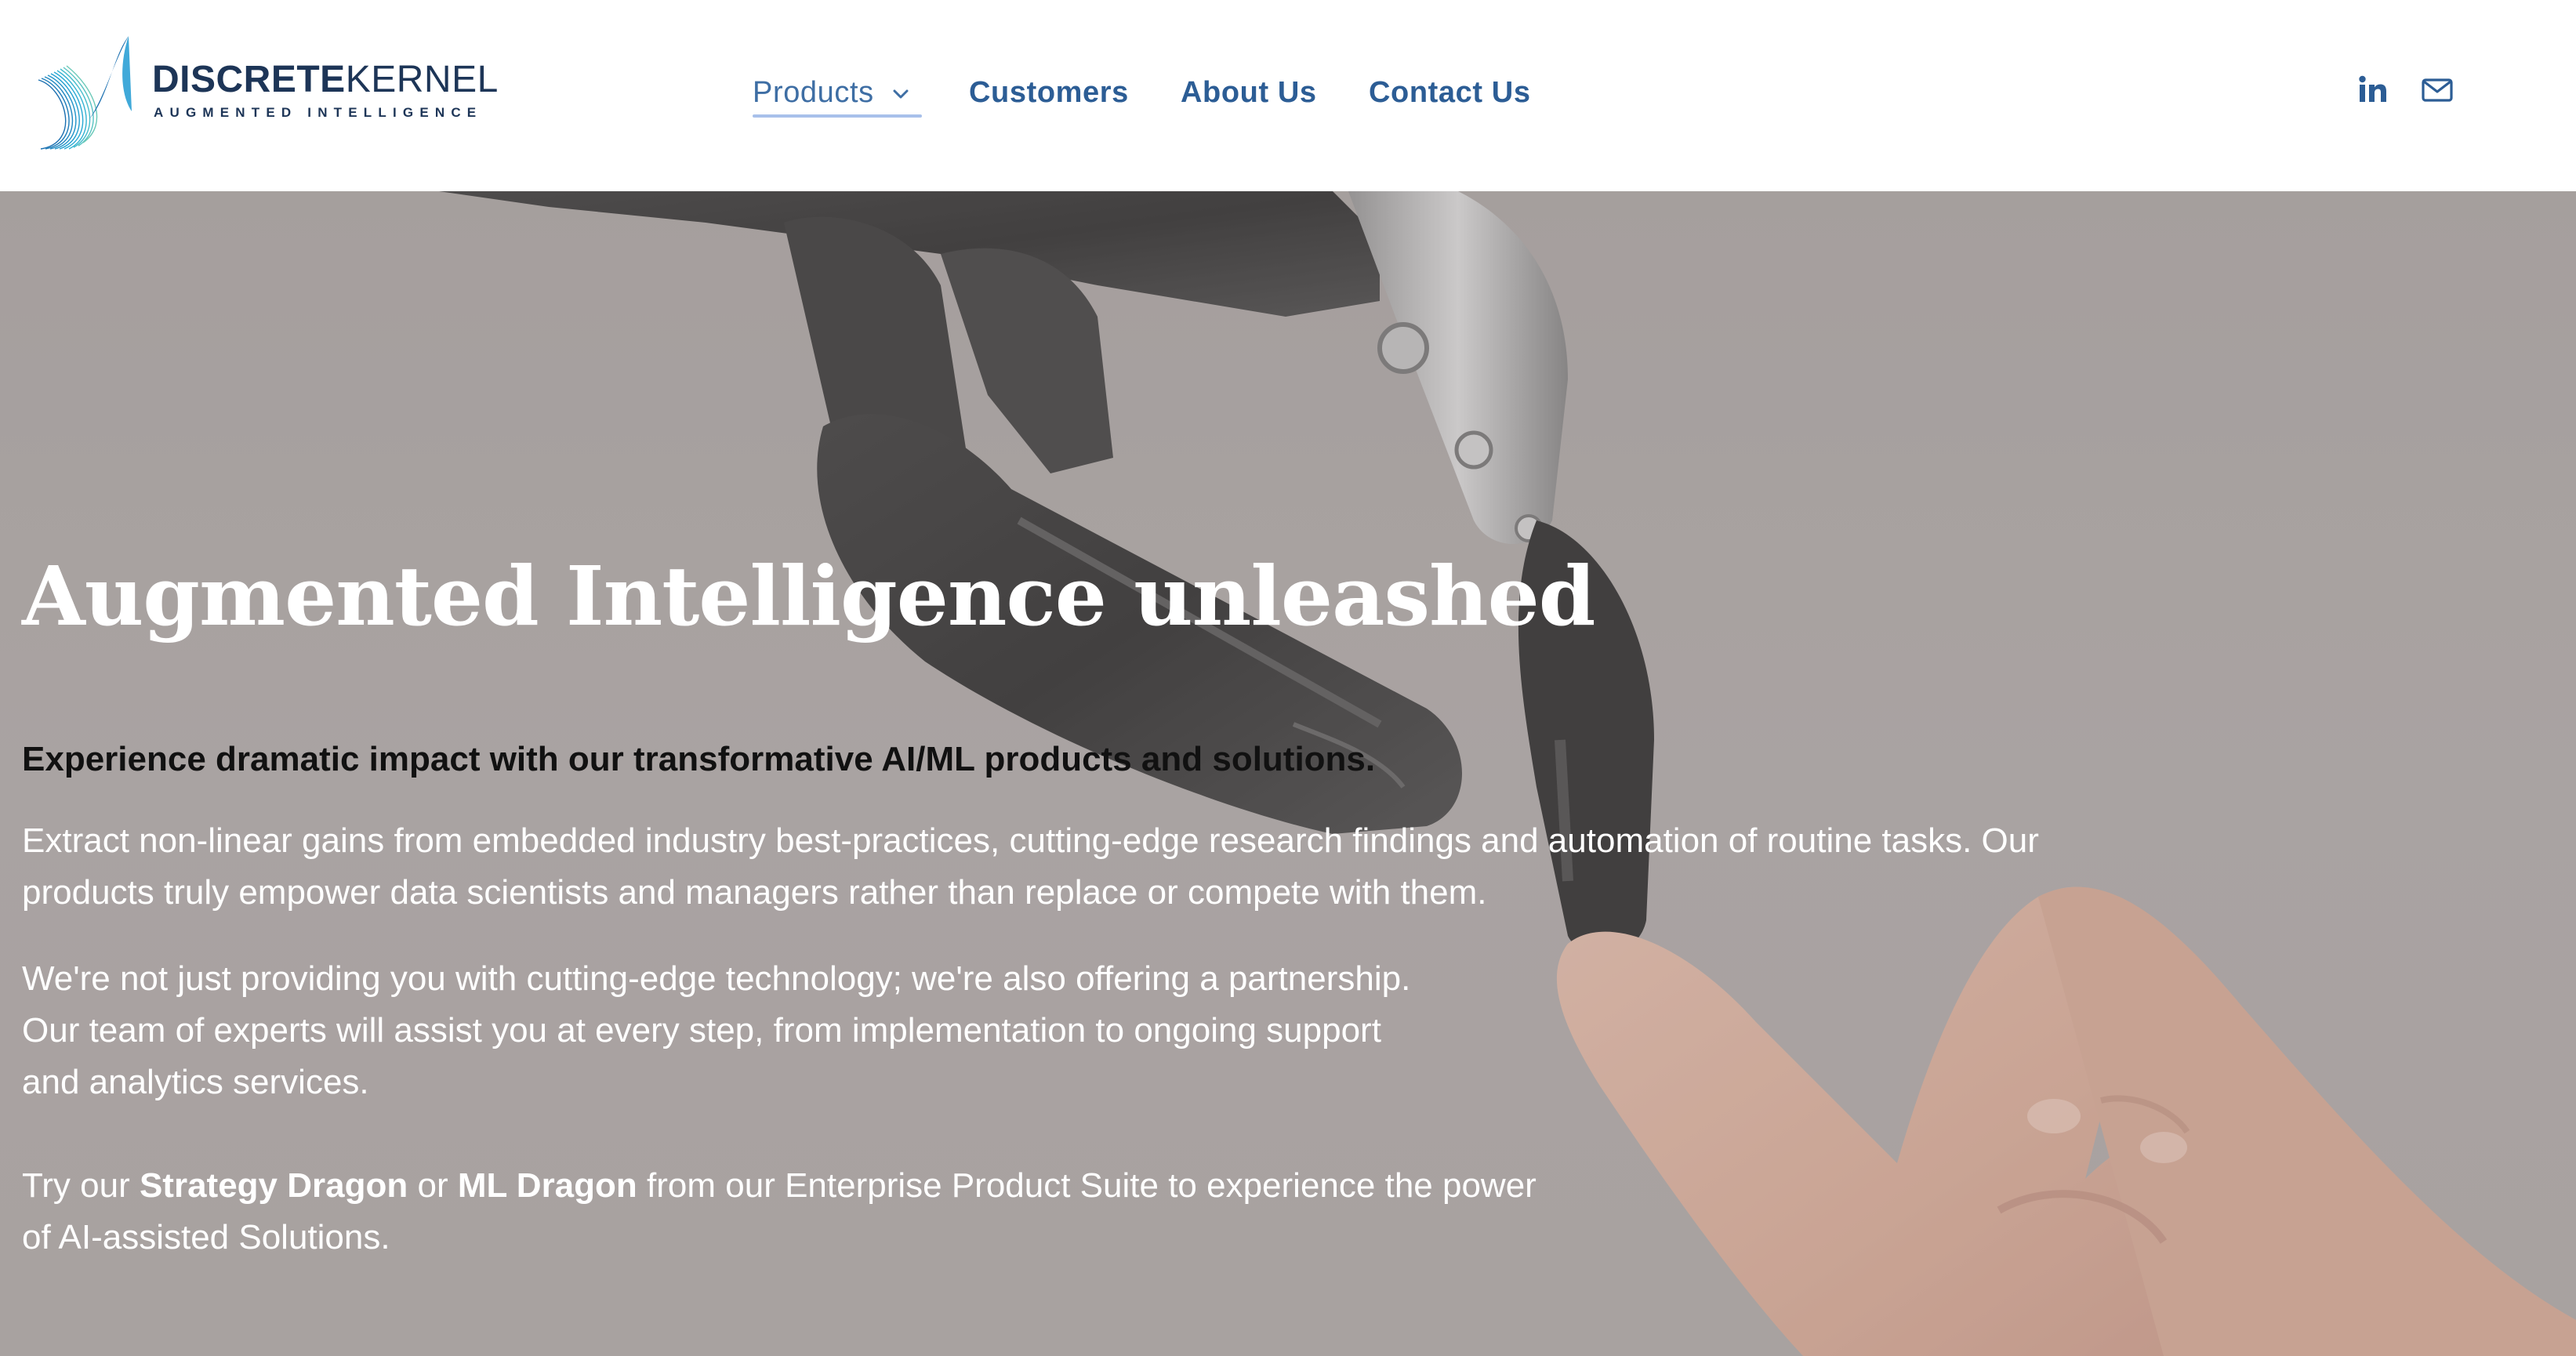 The image size is (2576, 1356). Describe the element at coordinates (547, 1185) in the screenshot. I see `ml-dragon-product: ML Dragon` at that location.